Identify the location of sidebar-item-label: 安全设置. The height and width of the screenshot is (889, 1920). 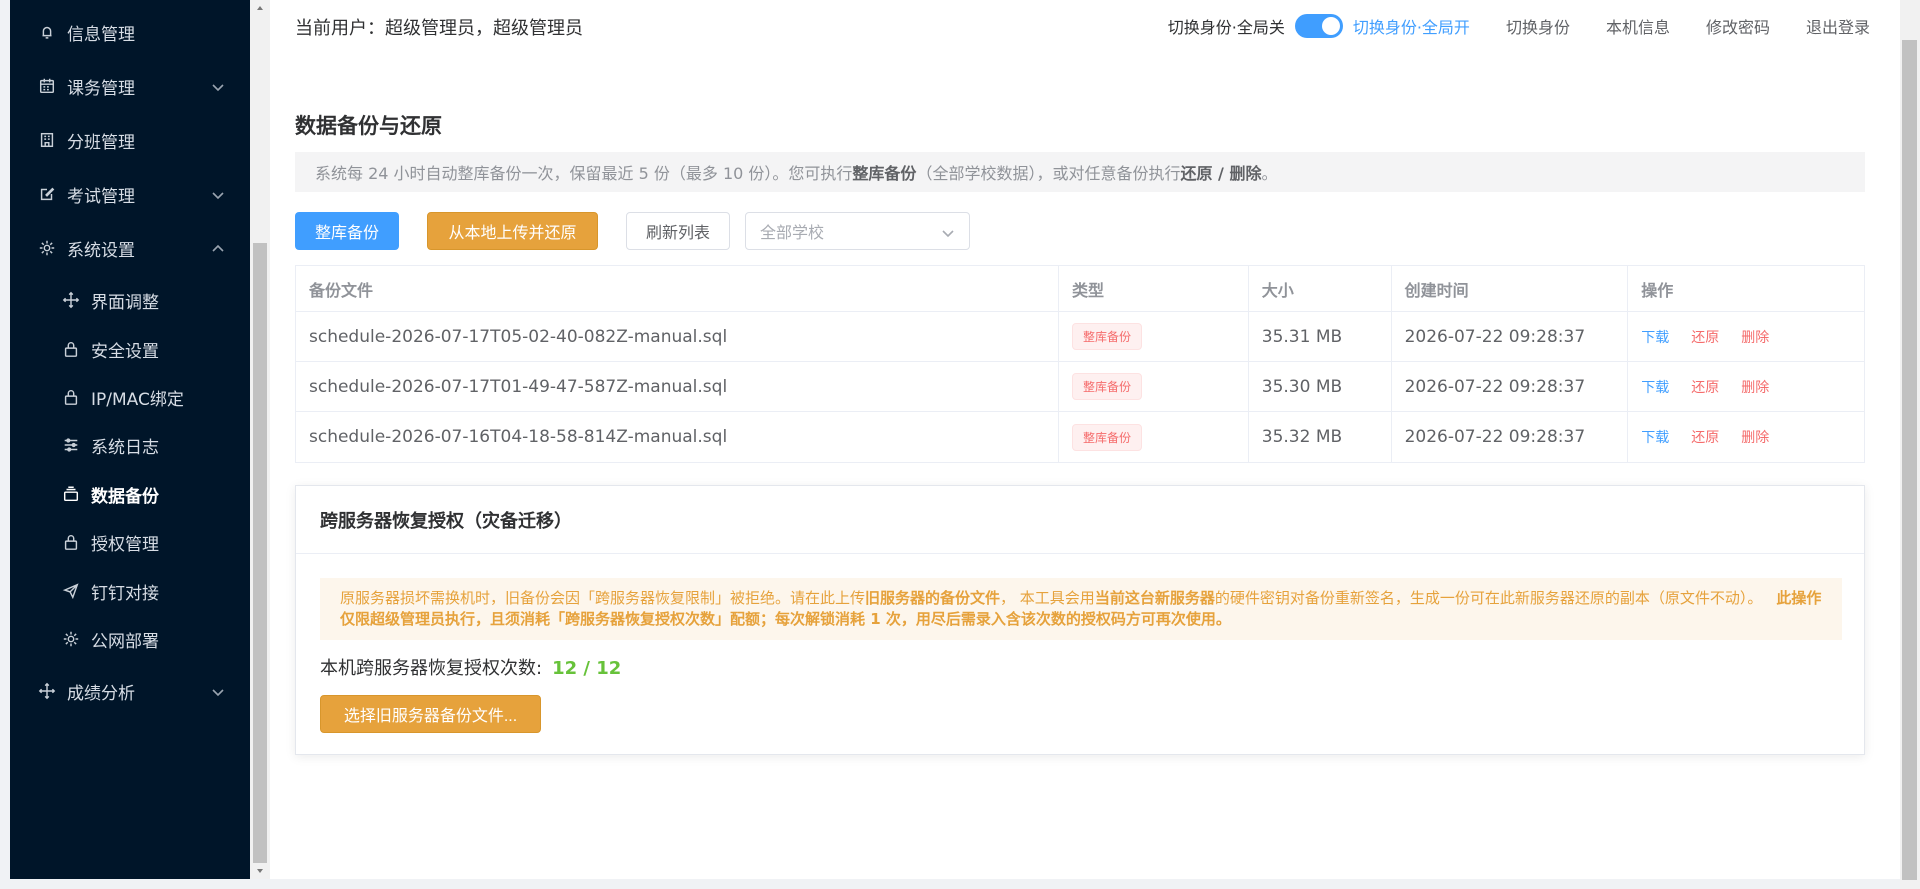
(125, 351).